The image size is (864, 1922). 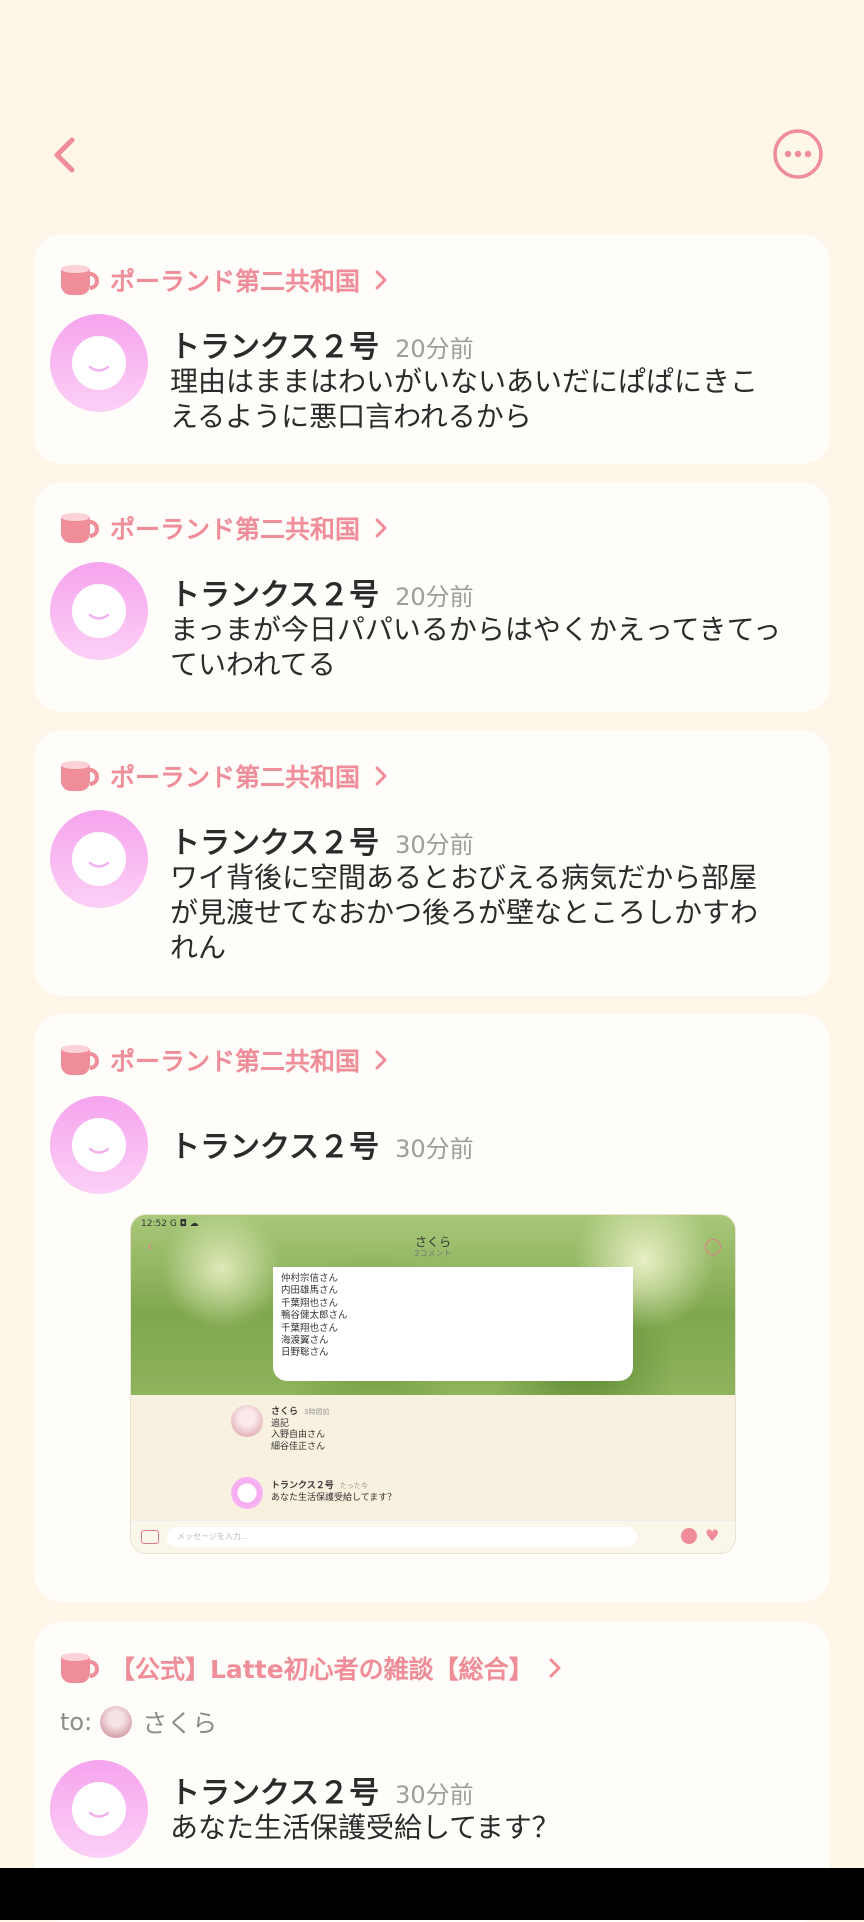 I want to click on screenshot-status-bar: 12:52 G ◘ ☁, so click(x=170, y=1224).